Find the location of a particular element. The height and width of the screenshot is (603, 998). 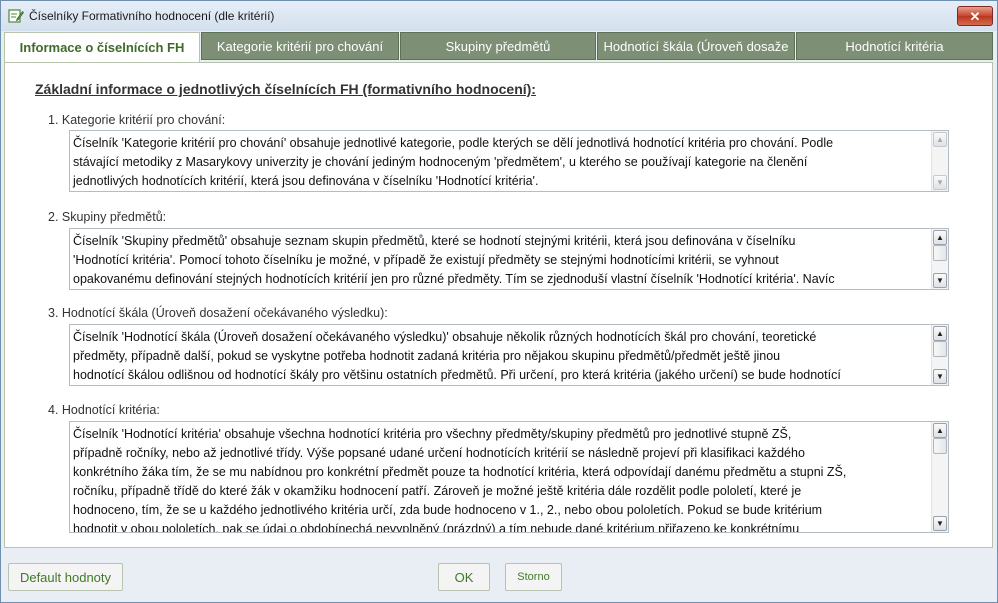

edit-document-icon is located at coordinates (16, 16).